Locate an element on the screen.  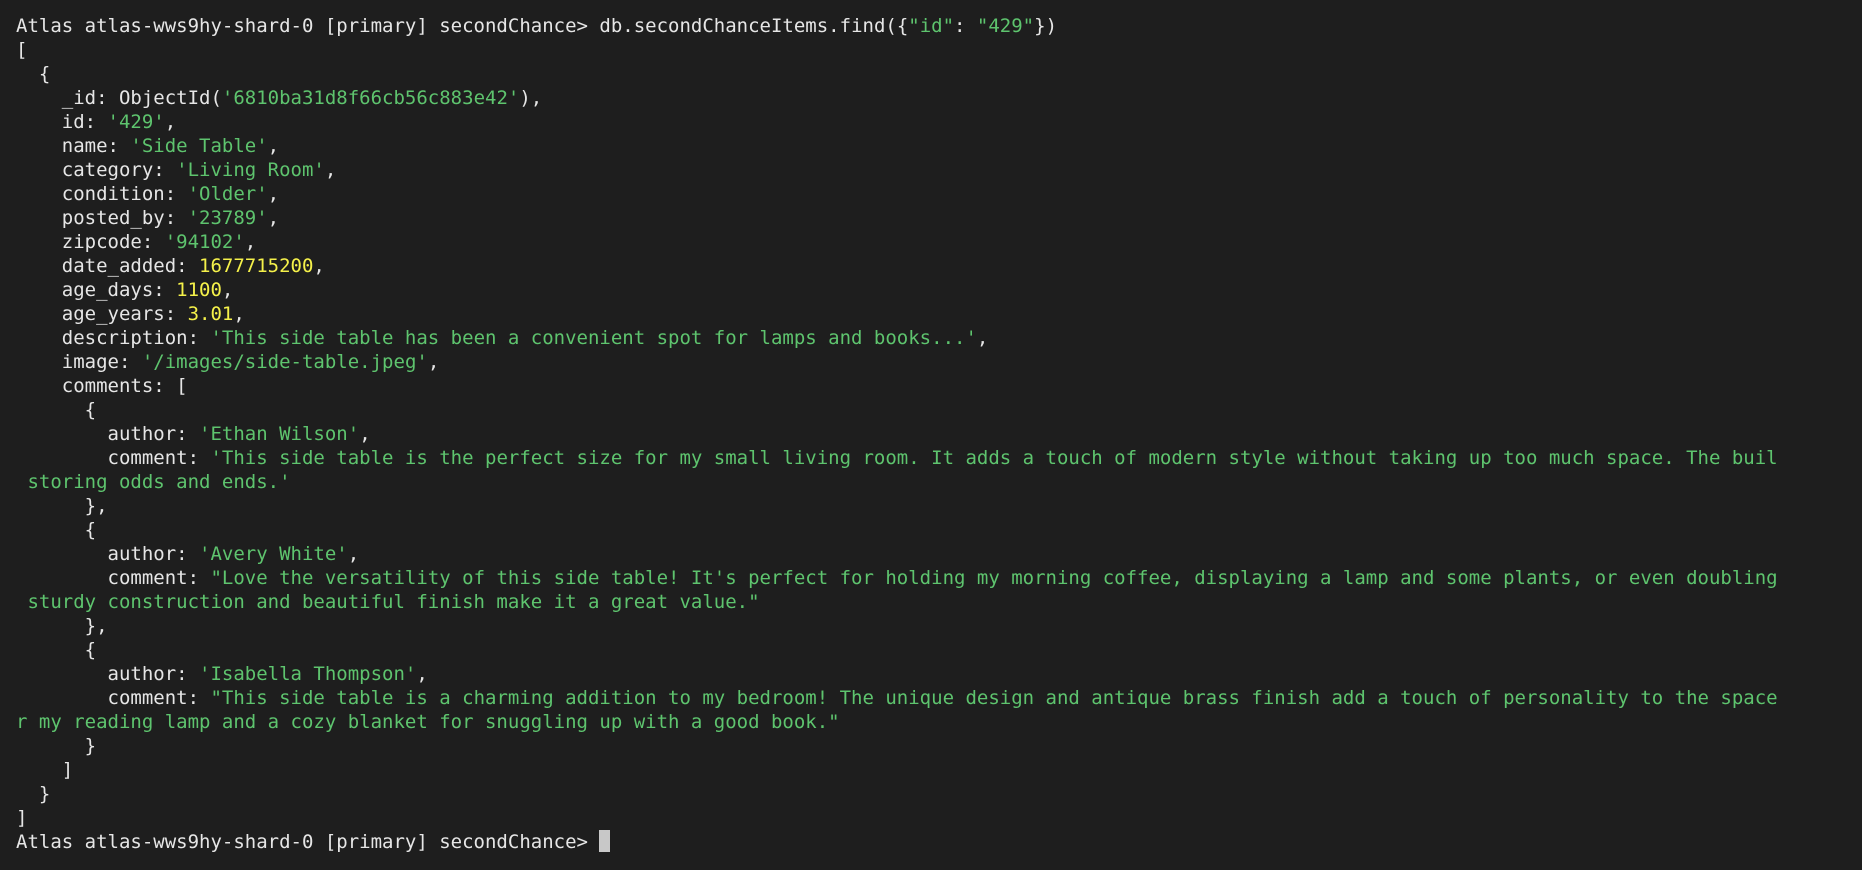
text-cursor is located at coordinates (605, 841).